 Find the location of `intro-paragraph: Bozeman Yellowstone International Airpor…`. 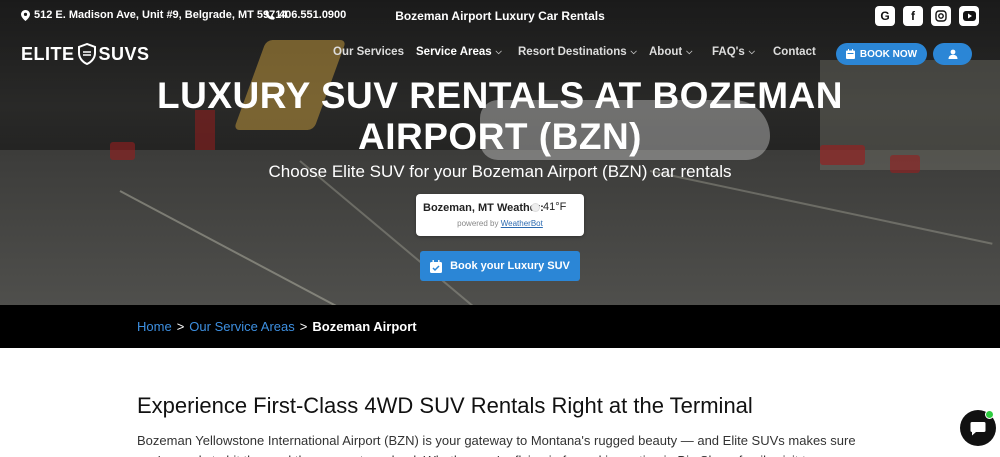

intro-paragraph: Bozeman Yellowstone International Airpor… is located at coordinates (496, 445).